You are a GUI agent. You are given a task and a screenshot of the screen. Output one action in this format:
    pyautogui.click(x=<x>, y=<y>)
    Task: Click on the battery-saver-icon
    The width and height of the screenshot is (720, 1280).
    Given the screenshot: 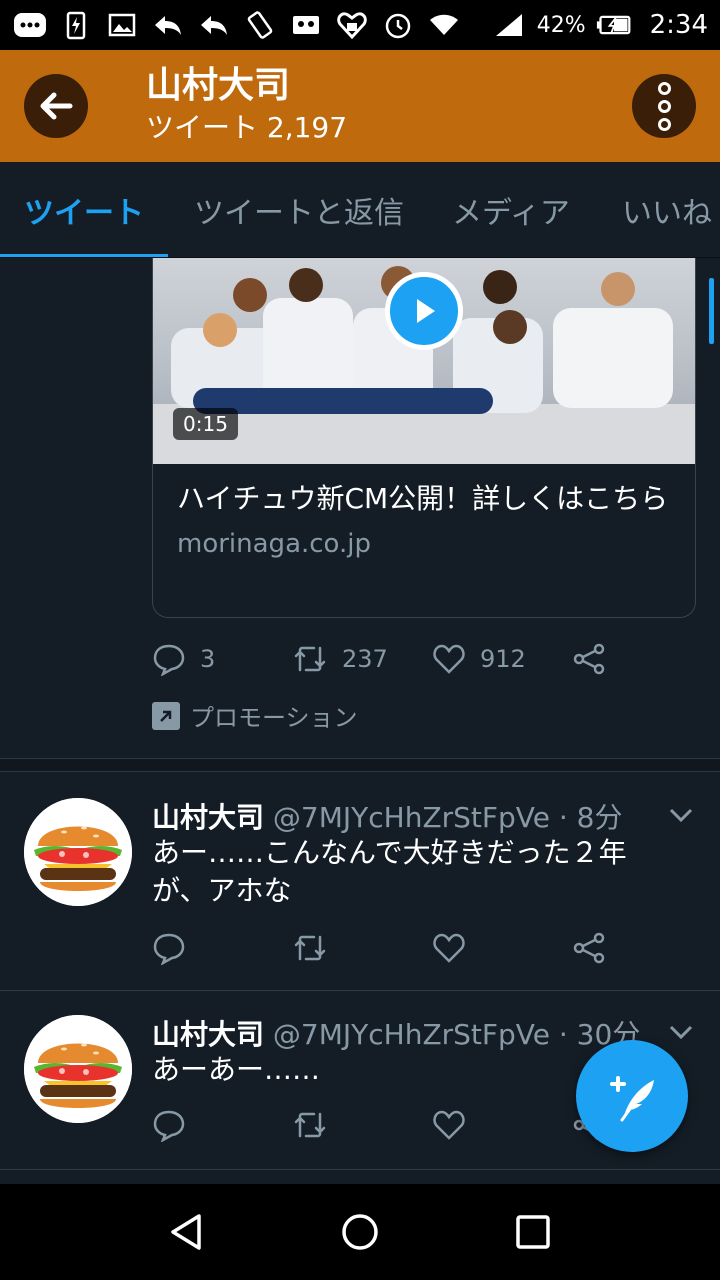 What is the action you would take?
    pyautogui.click(x=76, y=25)
    